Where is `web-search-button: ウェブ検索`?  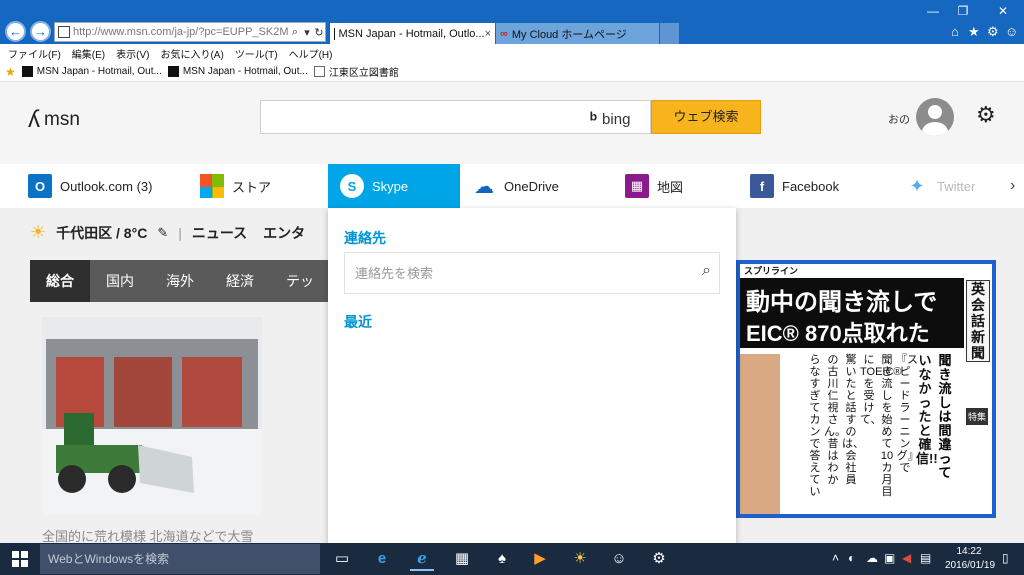 web-search-button: ウェブ検索 is located at coordinates (706, 117).